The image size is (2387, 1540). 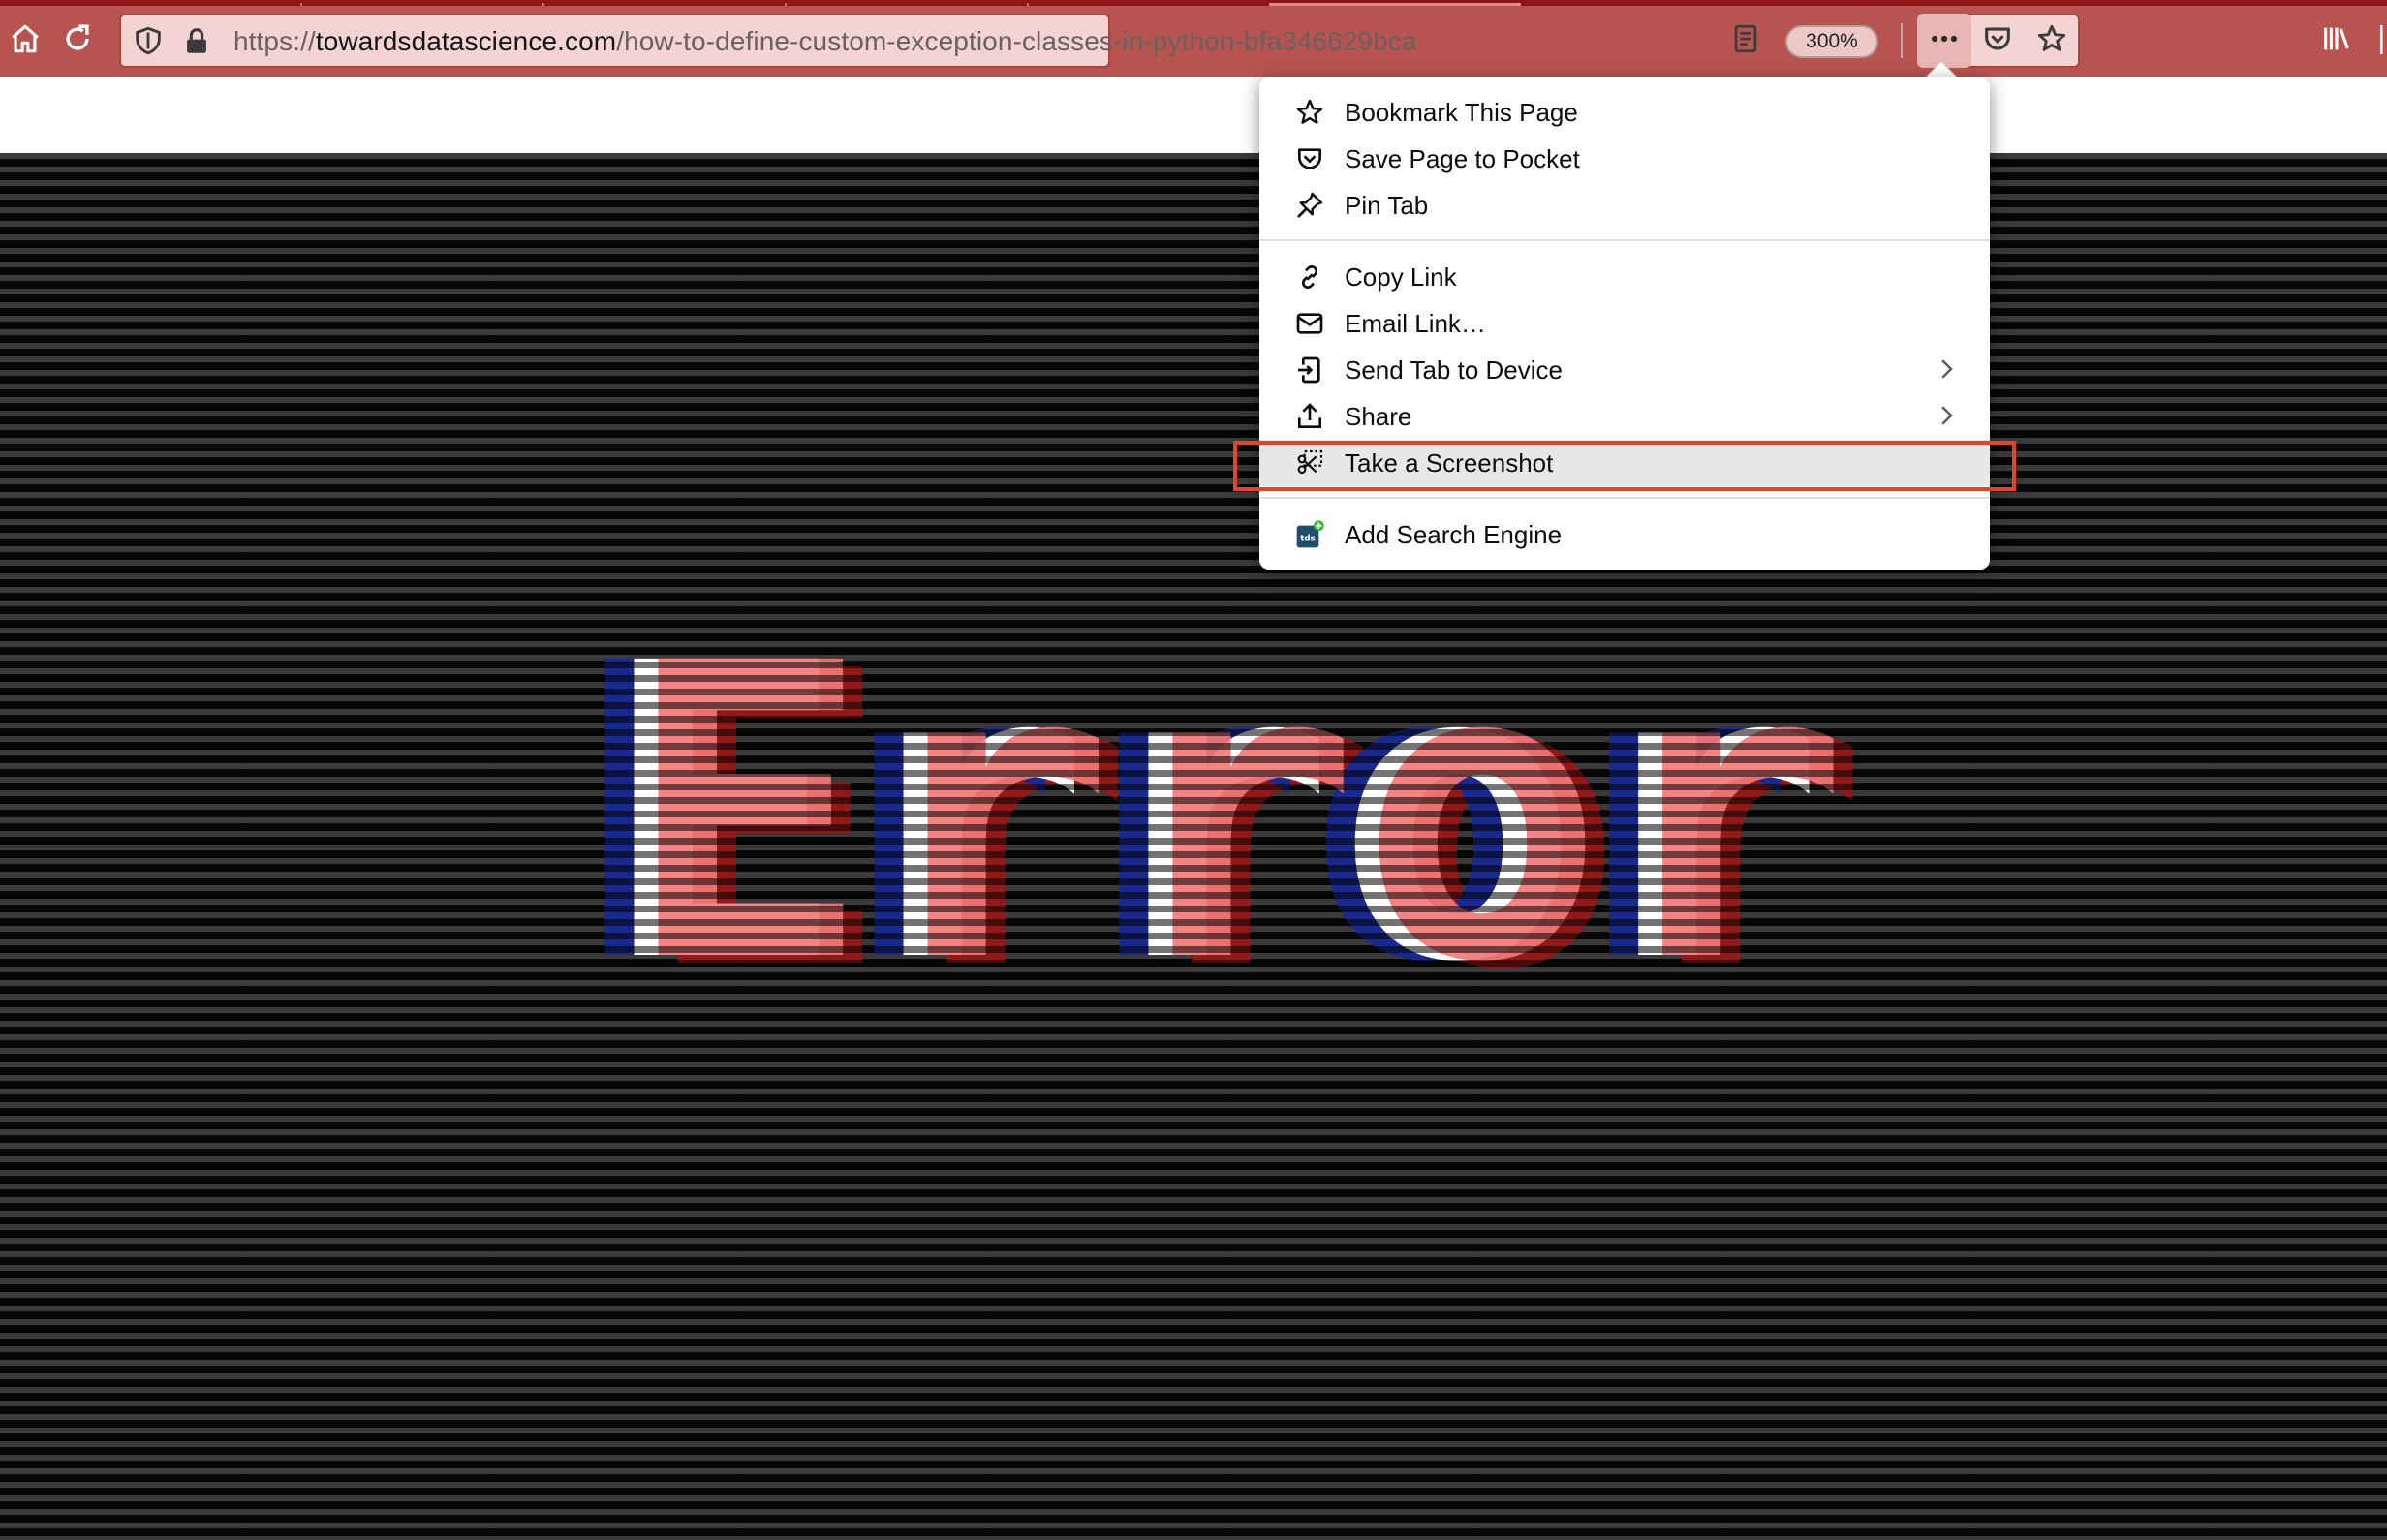 What do you see at coordinates (1624, 159) in the screenshot?
I see `menu-item-save-to-pocket: Save Page to Pocket` at bounding box center [1624, 159].